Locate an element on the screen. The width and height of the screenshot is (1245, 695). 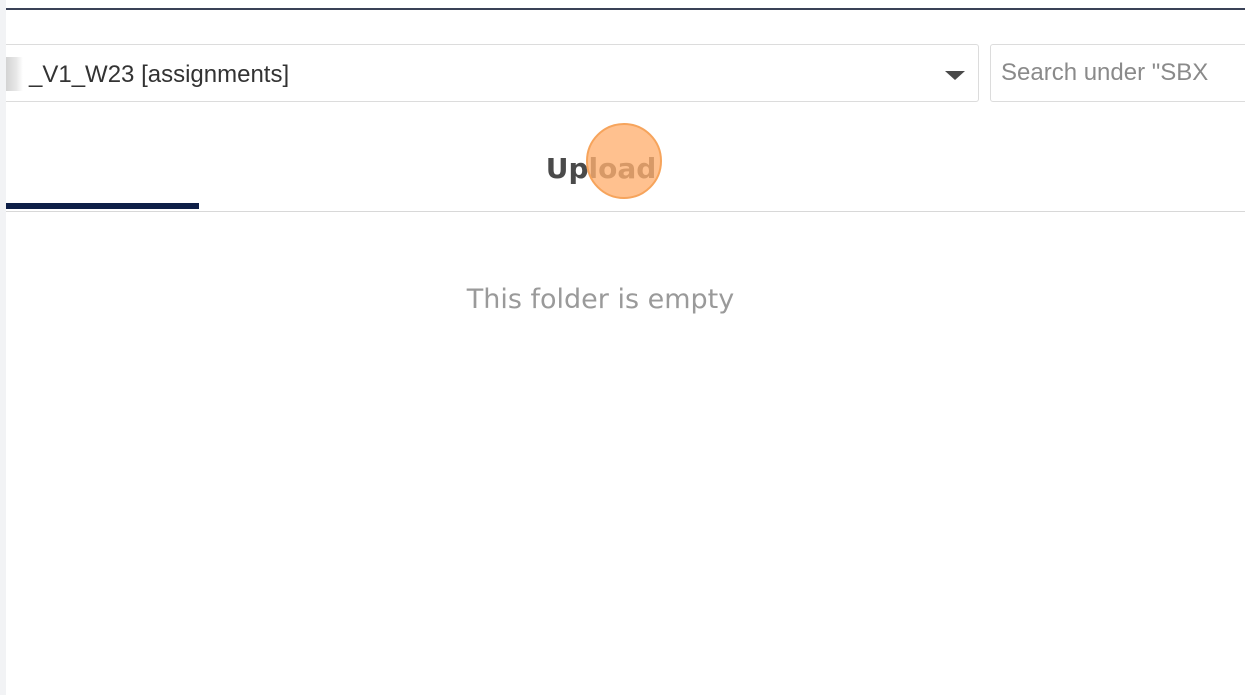
folder-select-value: _V1_W23 [assignments] is located at coordinates (159, 74).